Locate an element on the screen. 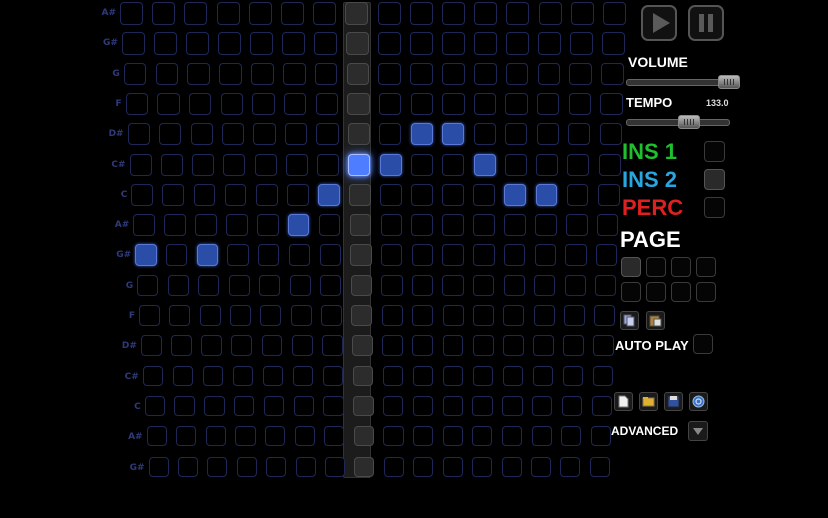 This screenshot has width=828, height=518. new-file-button is located at coordinates (623, 401).